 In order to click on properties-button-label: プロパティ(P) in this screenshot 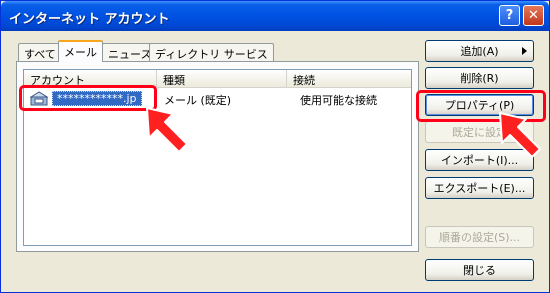, I will do `click(479, 105)`.